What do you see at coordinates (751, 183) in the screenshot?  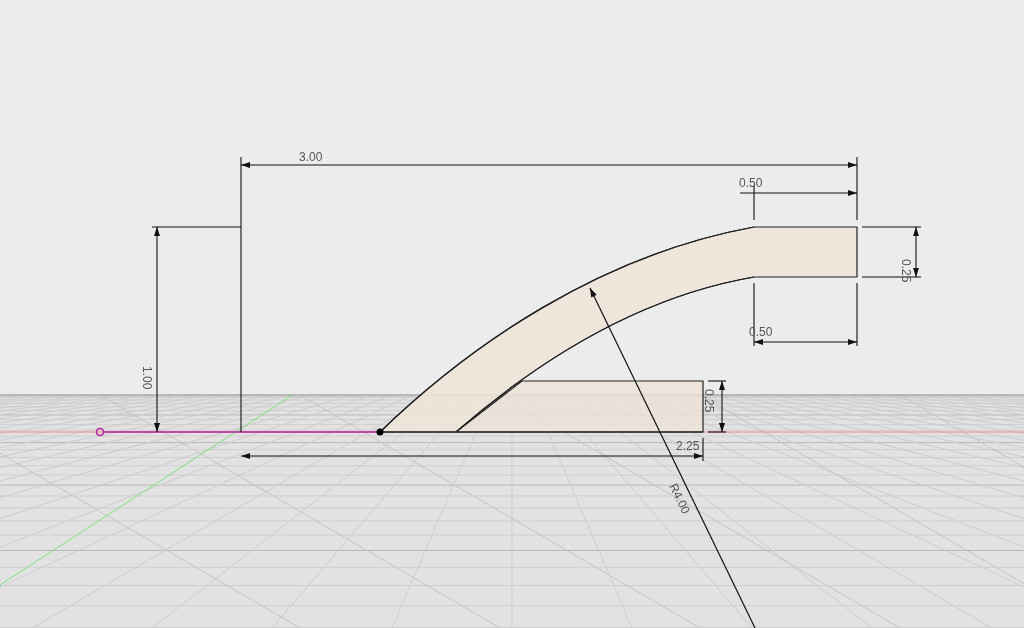 I see `dimension-label: 0.50` at bounding box center [751, 183].